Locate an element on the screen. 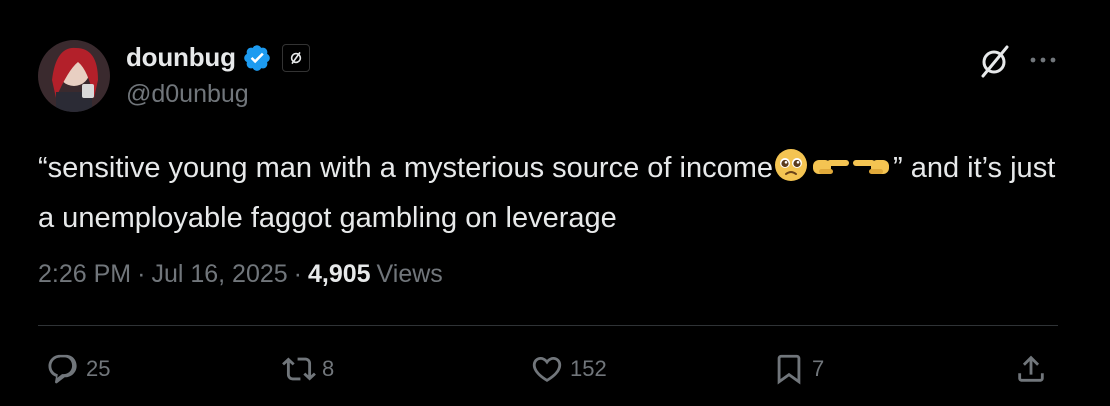 This screenshot has width=1110, height=406. pointing-left-emoji is located at coordinates (872, 171).